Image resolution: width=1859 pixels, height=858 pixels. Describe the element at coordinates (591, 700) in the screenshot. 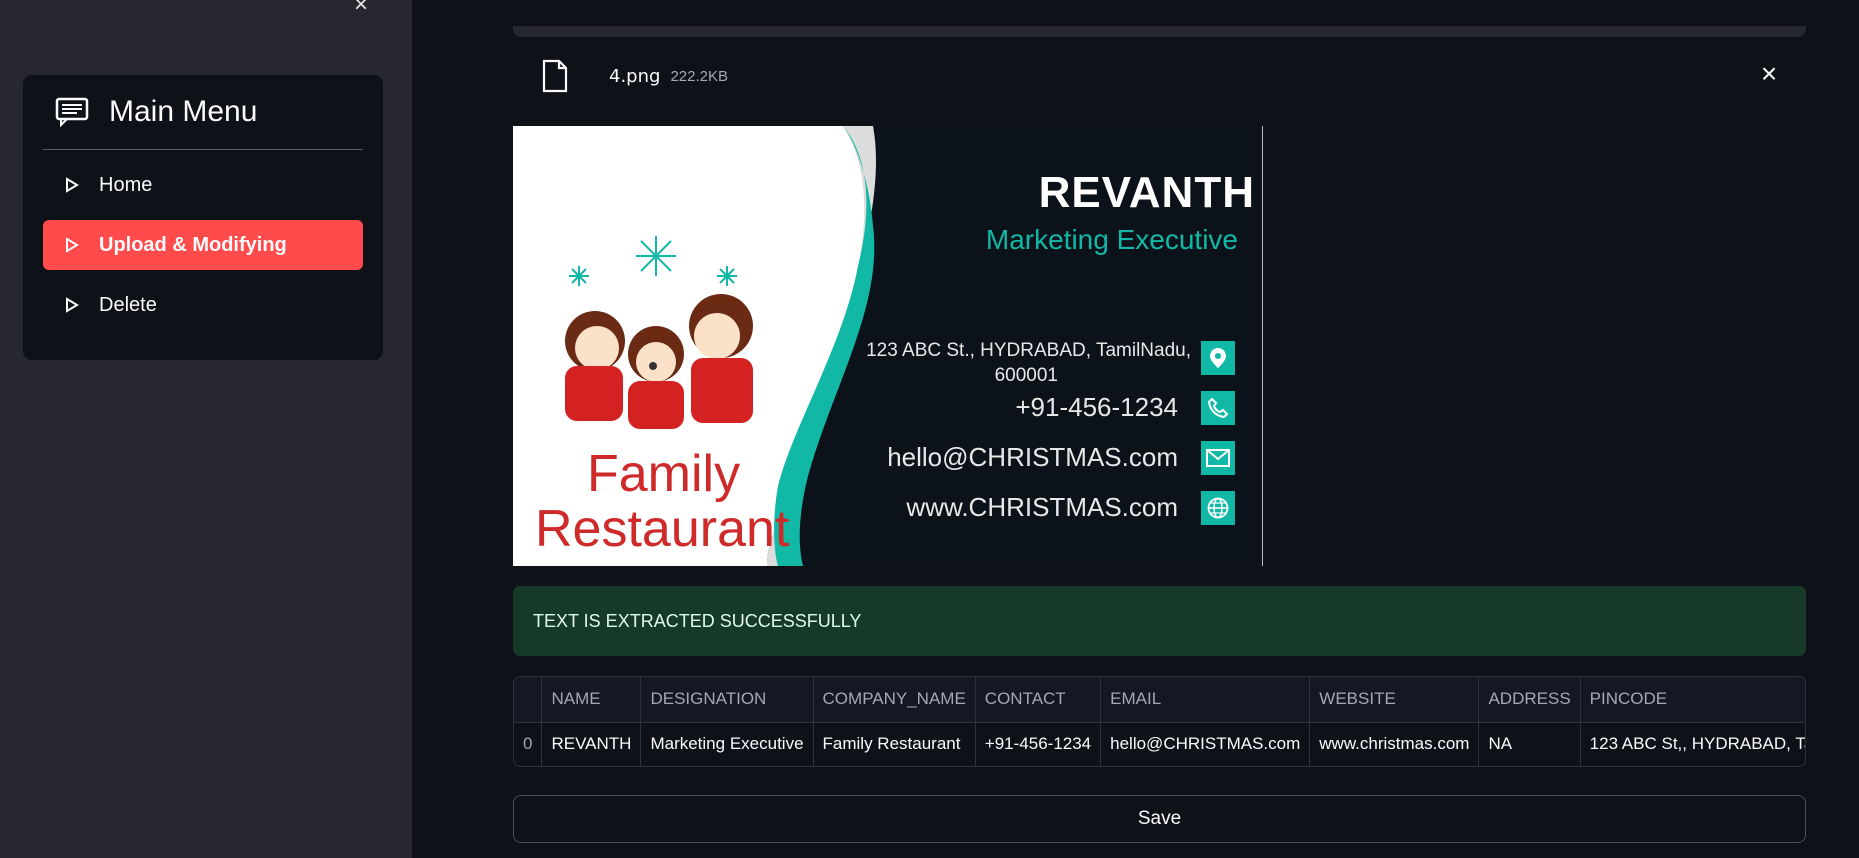

I see `table-header-name: NAME` at that location.